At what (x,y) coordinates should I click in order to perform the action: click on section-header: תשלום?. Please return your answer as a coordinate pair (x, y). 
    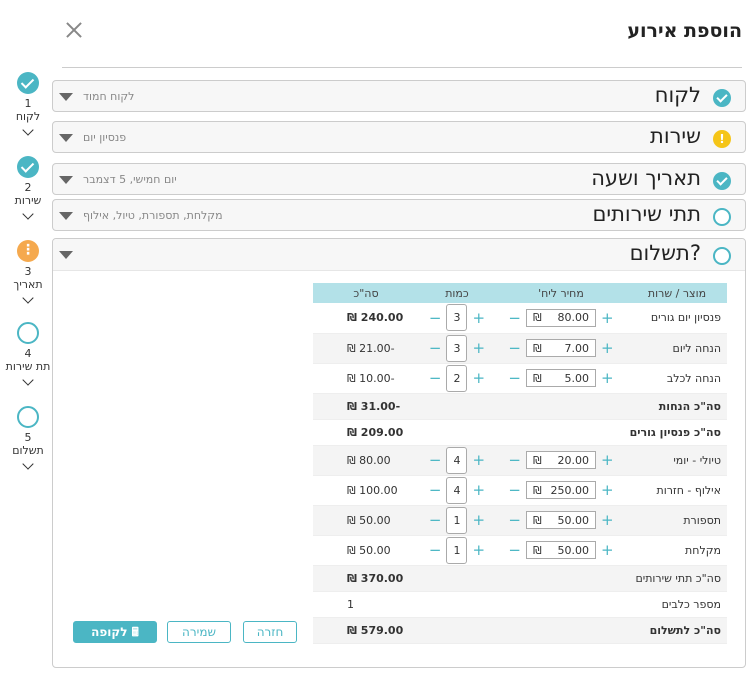
    Looking at the image, I should click on (399, 255).